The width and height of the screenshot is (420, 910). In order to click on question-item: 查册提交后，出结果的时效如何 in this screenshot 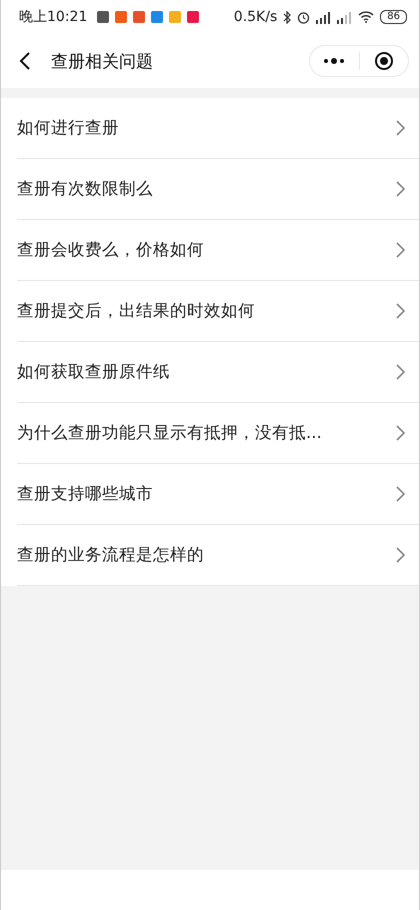, I will do `click(218, 311)`.